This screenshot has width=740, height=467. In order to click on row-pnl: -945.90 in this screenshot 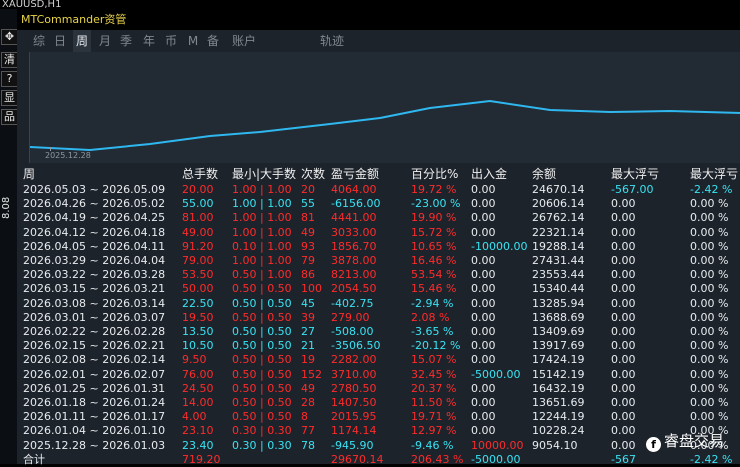, I will do `click(352, 445)`.